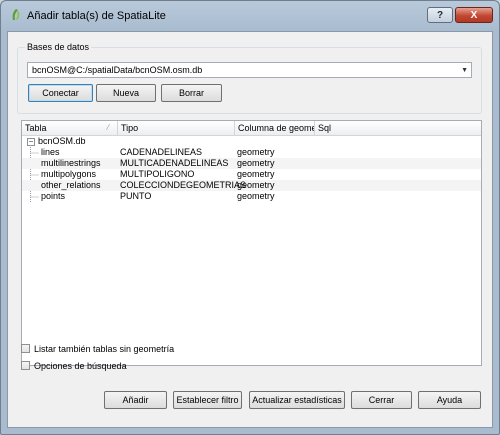 Image resolution: width=500 pixels, height=435 pixels. What do you see at coordinates (440, 15) in the screenshot?
I see `title-help-button: ?` at bounding box center [440, 15].